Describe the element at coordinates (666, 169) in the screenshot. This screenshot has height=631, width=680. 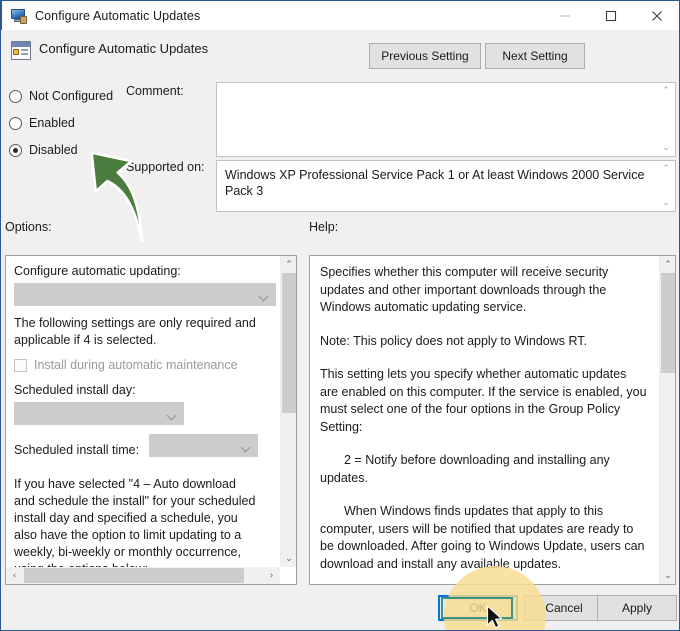
I see `supported-on-scroll-up-icon: ⌃` at that location.